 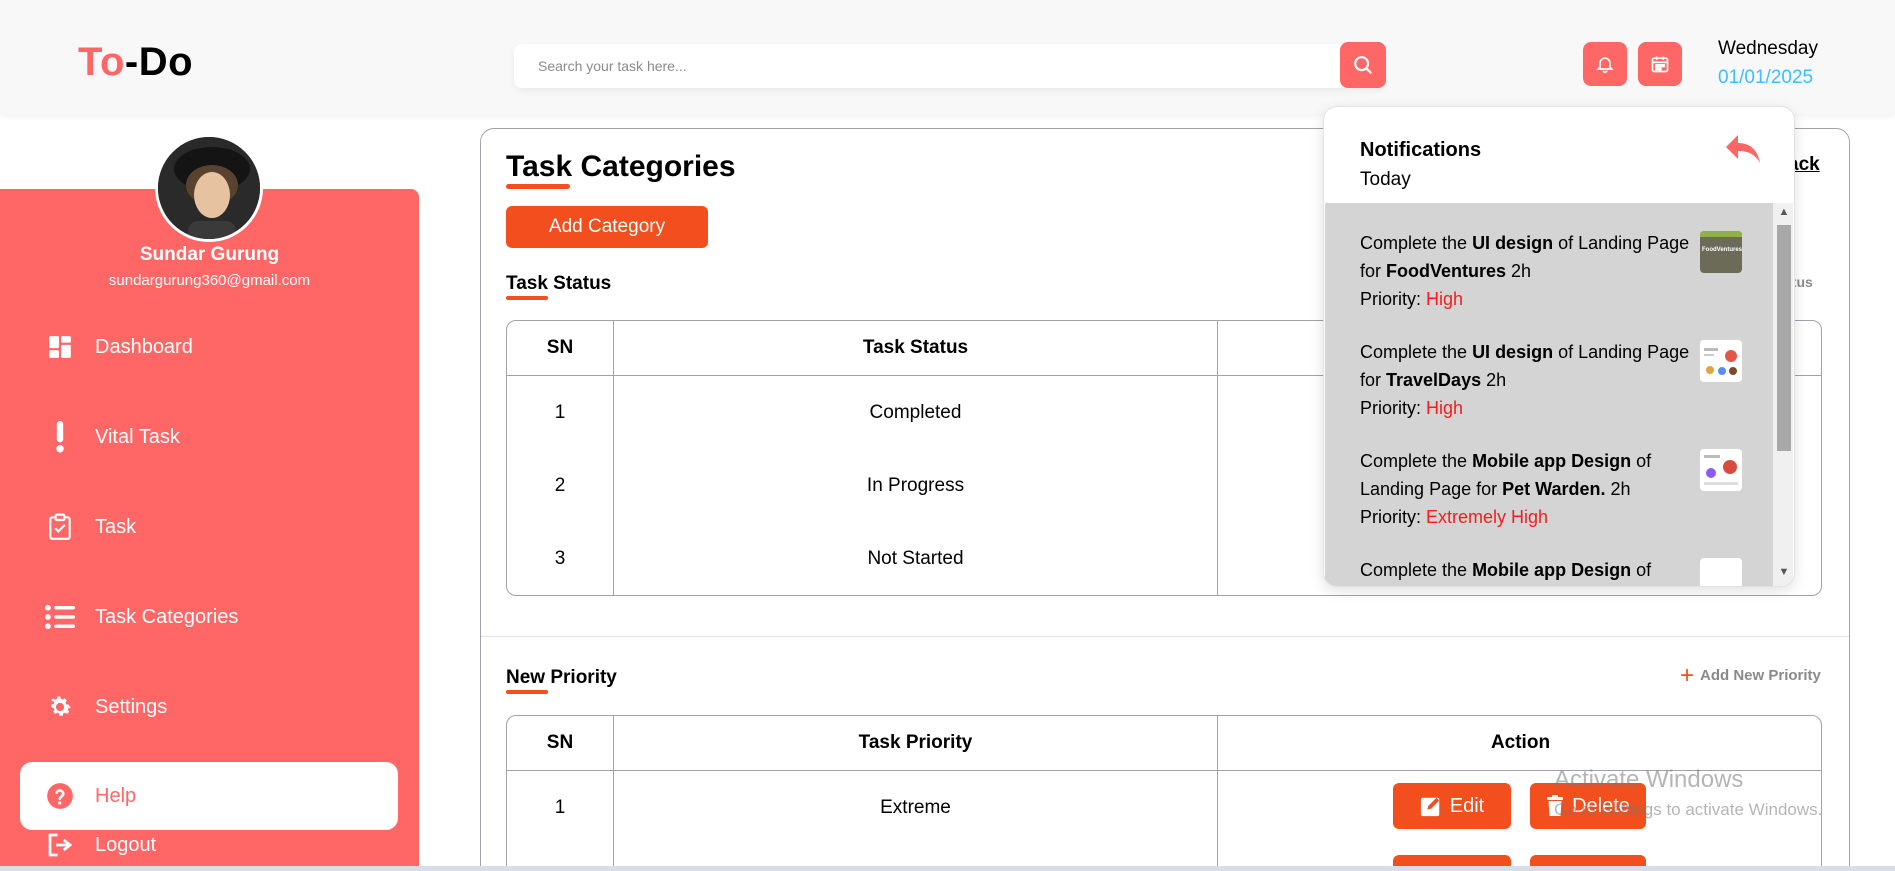 I want to click on notification-thumbnail: FoodVentures, so click(x=1721, y=252).